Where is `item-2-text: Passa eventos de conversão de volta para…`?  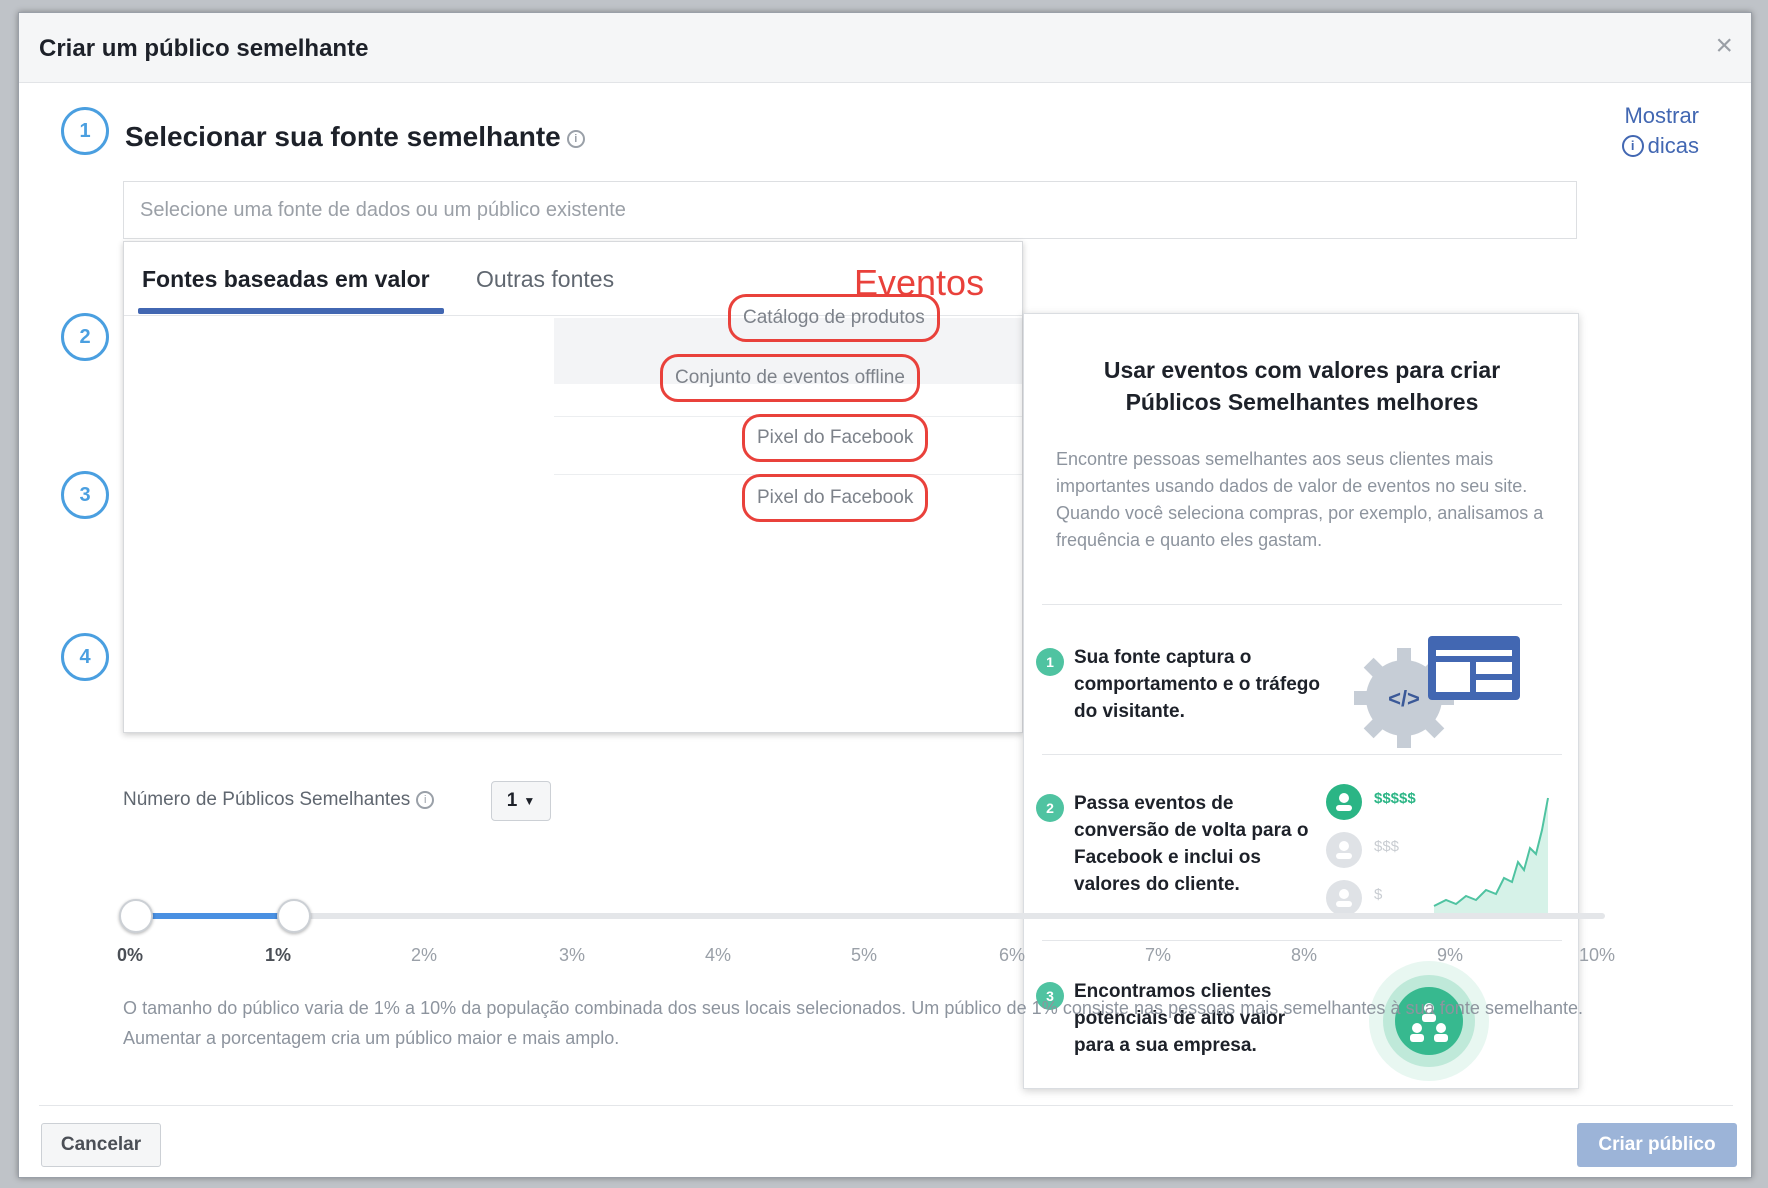 item-2-text: Passa eventos de conversão de volta para… is located at coordinates (1191, 844).